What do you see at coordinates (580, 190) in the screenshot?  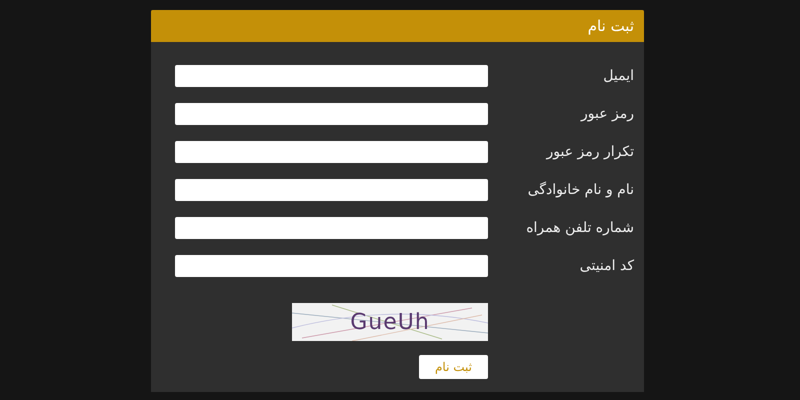 I see `field-label: نام و نام خانوادگی` at bounding box center [580, 190].